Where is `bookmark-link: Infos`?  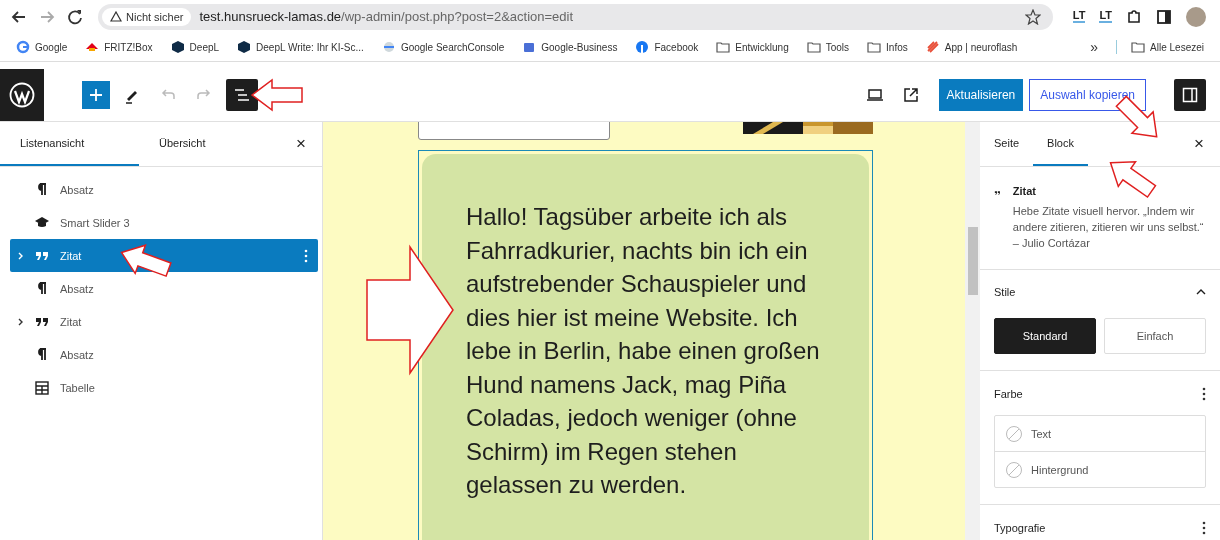
bookmark-link: Infos is located at coordinates (897, 47).